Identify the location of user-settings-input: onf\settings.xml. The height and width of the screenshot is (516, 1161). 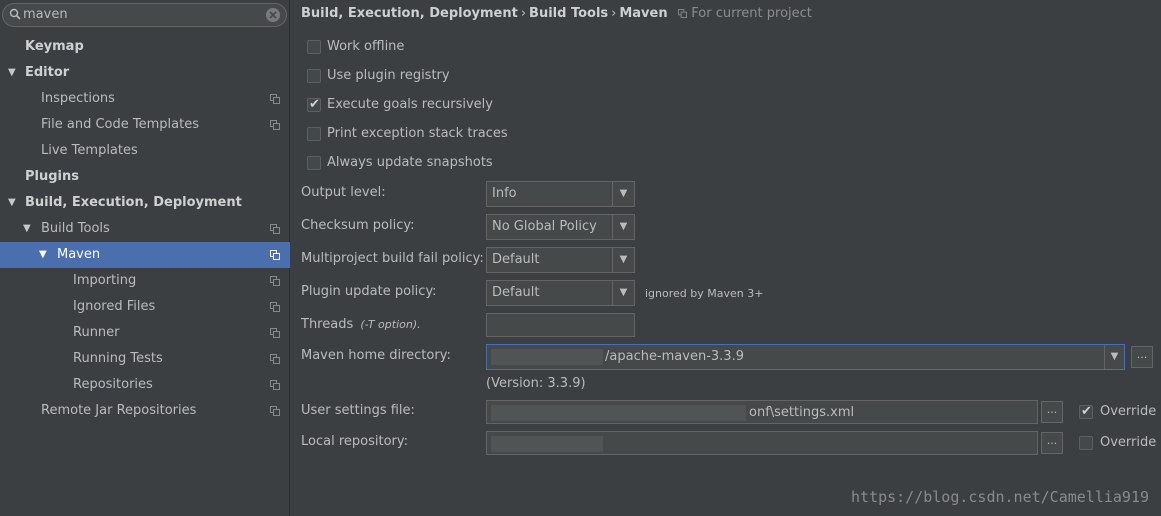
(762, 412).